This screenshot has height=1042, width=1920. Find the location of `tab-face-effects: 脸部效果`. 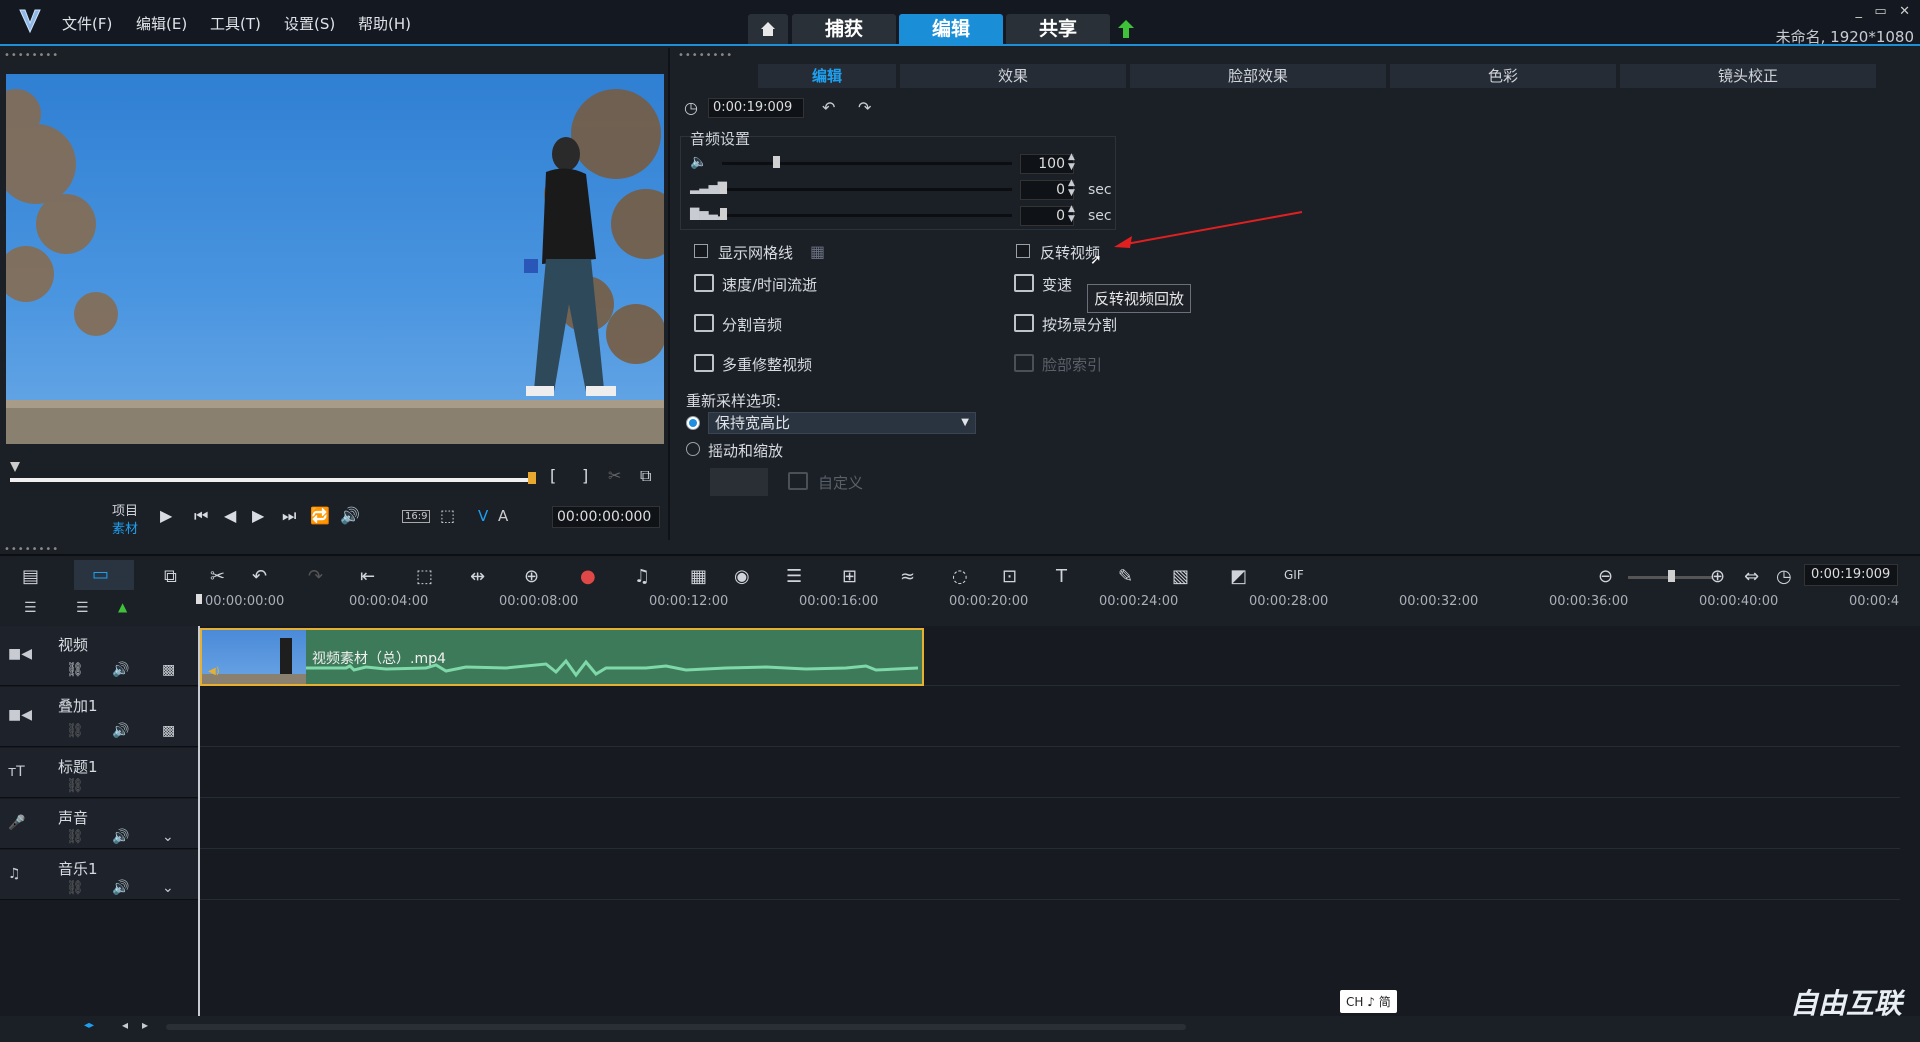

tab-face-effects: 脸部效果 is located at coordinates (1259, 76).